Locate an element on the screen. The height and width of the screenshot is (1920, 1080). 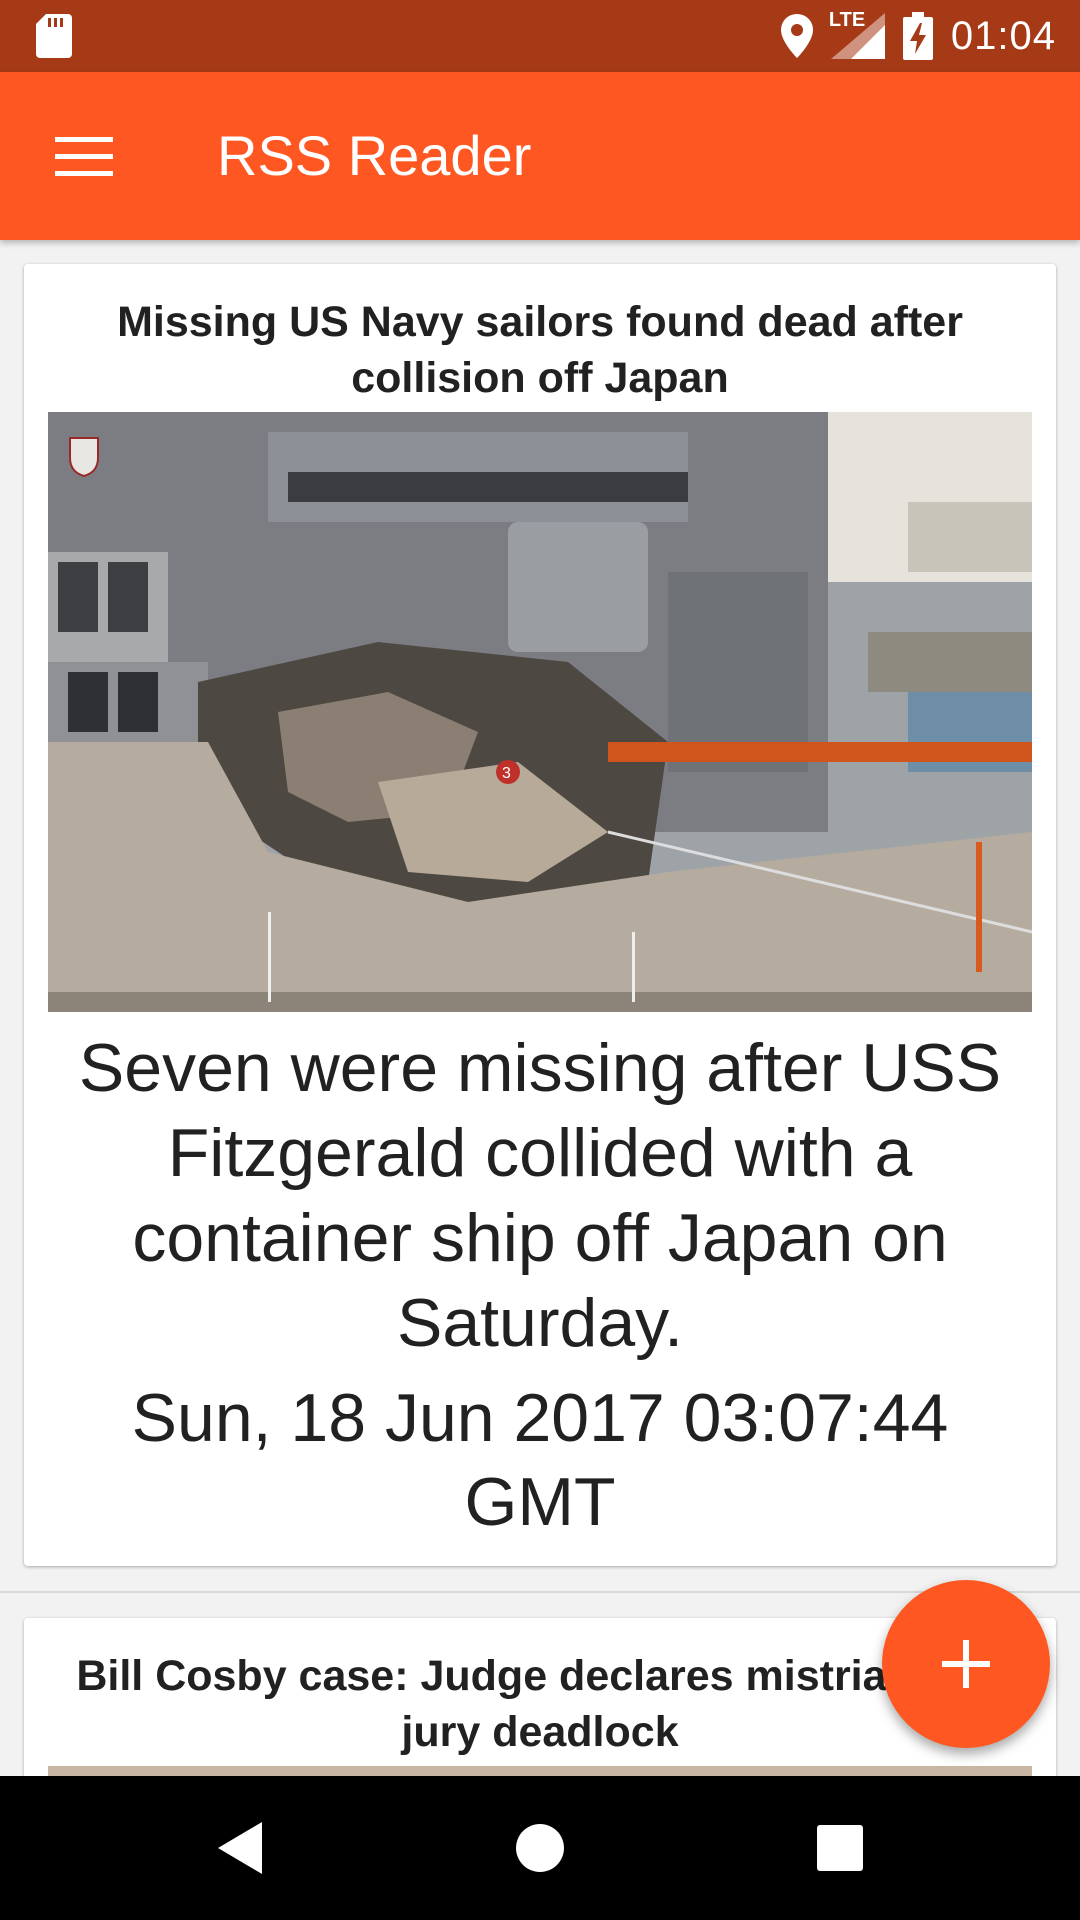
hull-number: 3 is located at coordinates (506, 773).